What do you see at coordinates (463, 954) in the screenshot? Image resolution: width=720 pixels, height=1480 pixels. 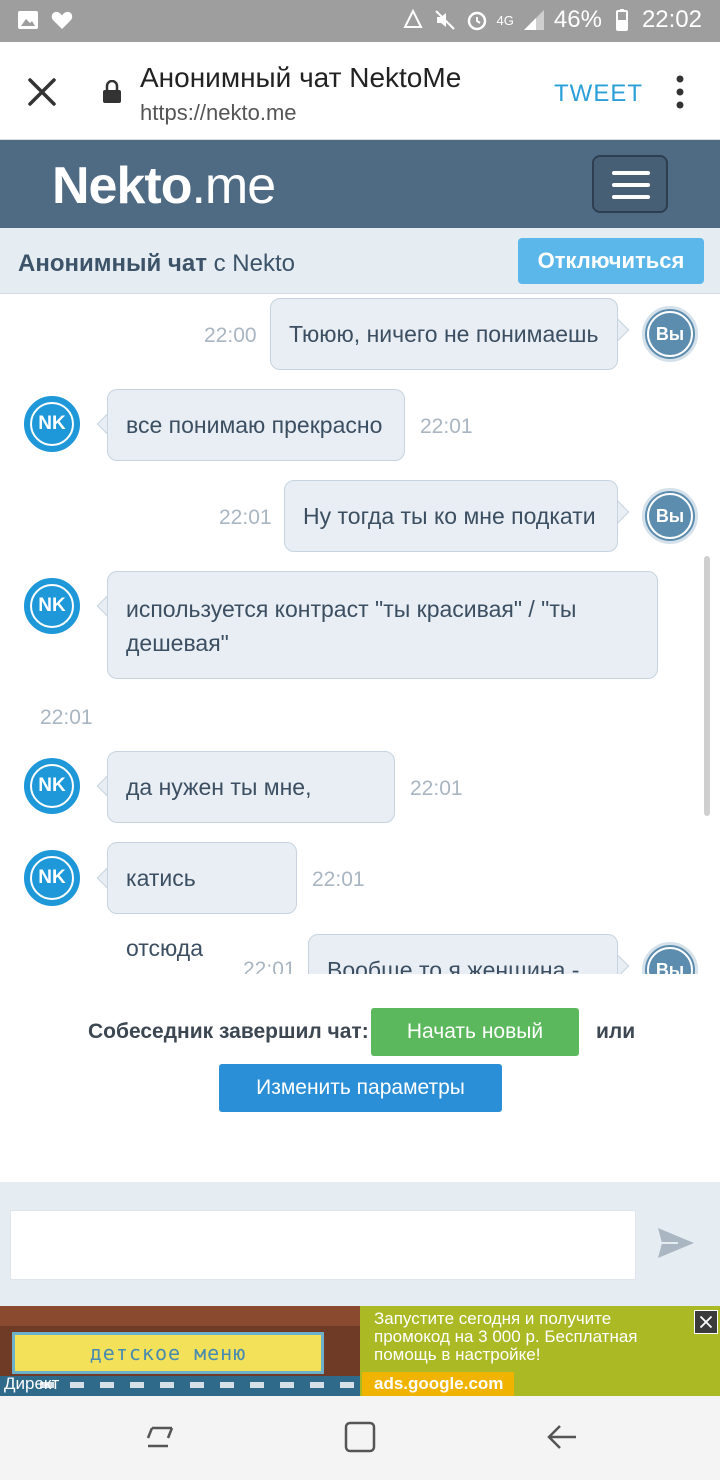 I see `message-bubble-own: Вообще то я женщина -_-` at bounding box center [463, 954].